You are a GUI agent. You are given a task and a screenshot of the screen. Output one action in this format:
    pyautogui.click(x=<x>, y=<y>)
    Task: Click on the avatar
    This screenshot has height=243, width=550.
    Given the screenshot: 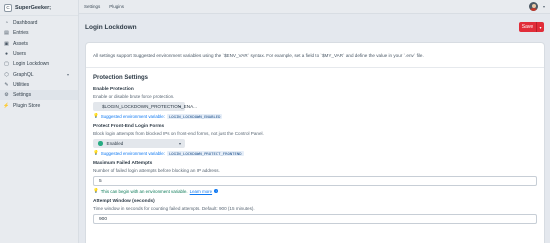 What is the action you would take?
    pyautogui.click(x=533, y=6)
    